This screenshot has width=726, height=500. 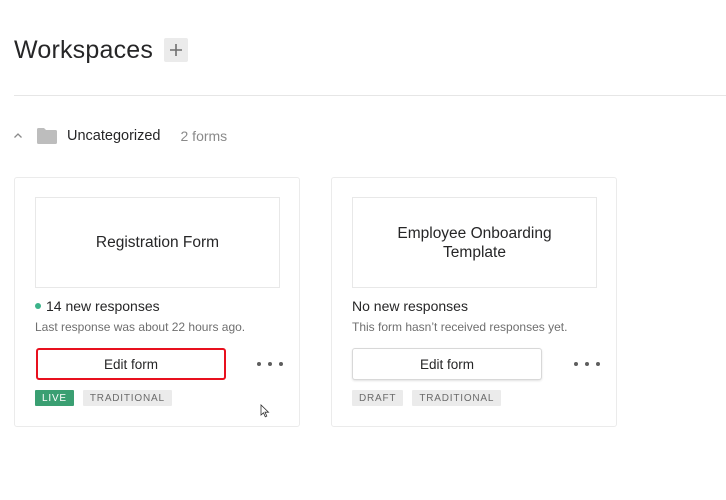 I want to click on mouse-cursor-icon, so click(x=265, y=411).